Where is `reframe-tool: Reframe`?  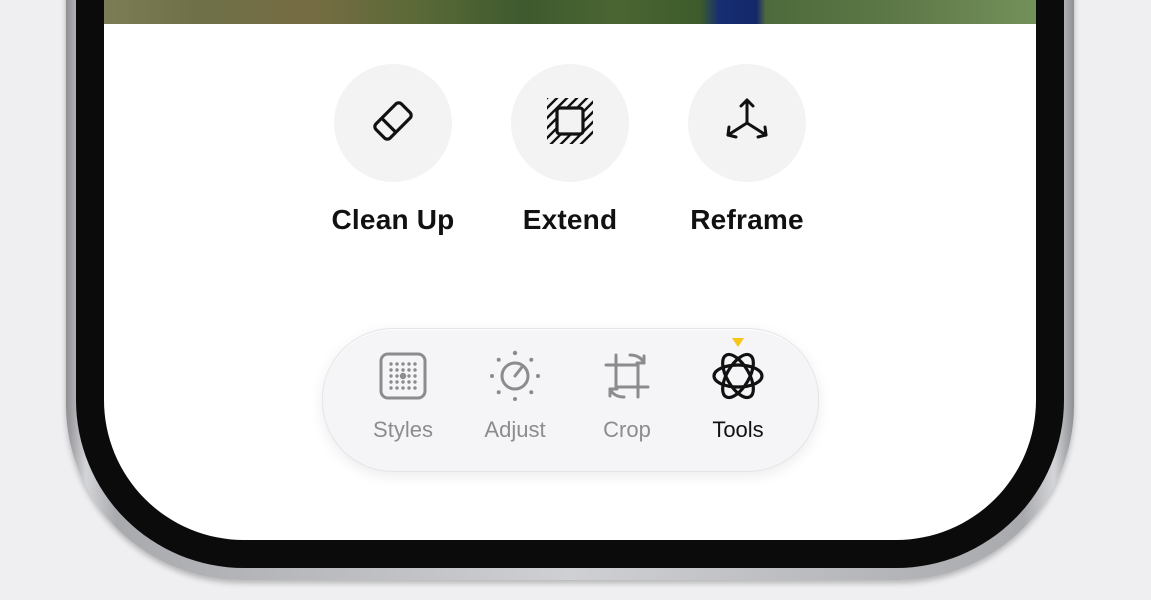
reframe-tool: Reframe is located at coordinates (747, 150).